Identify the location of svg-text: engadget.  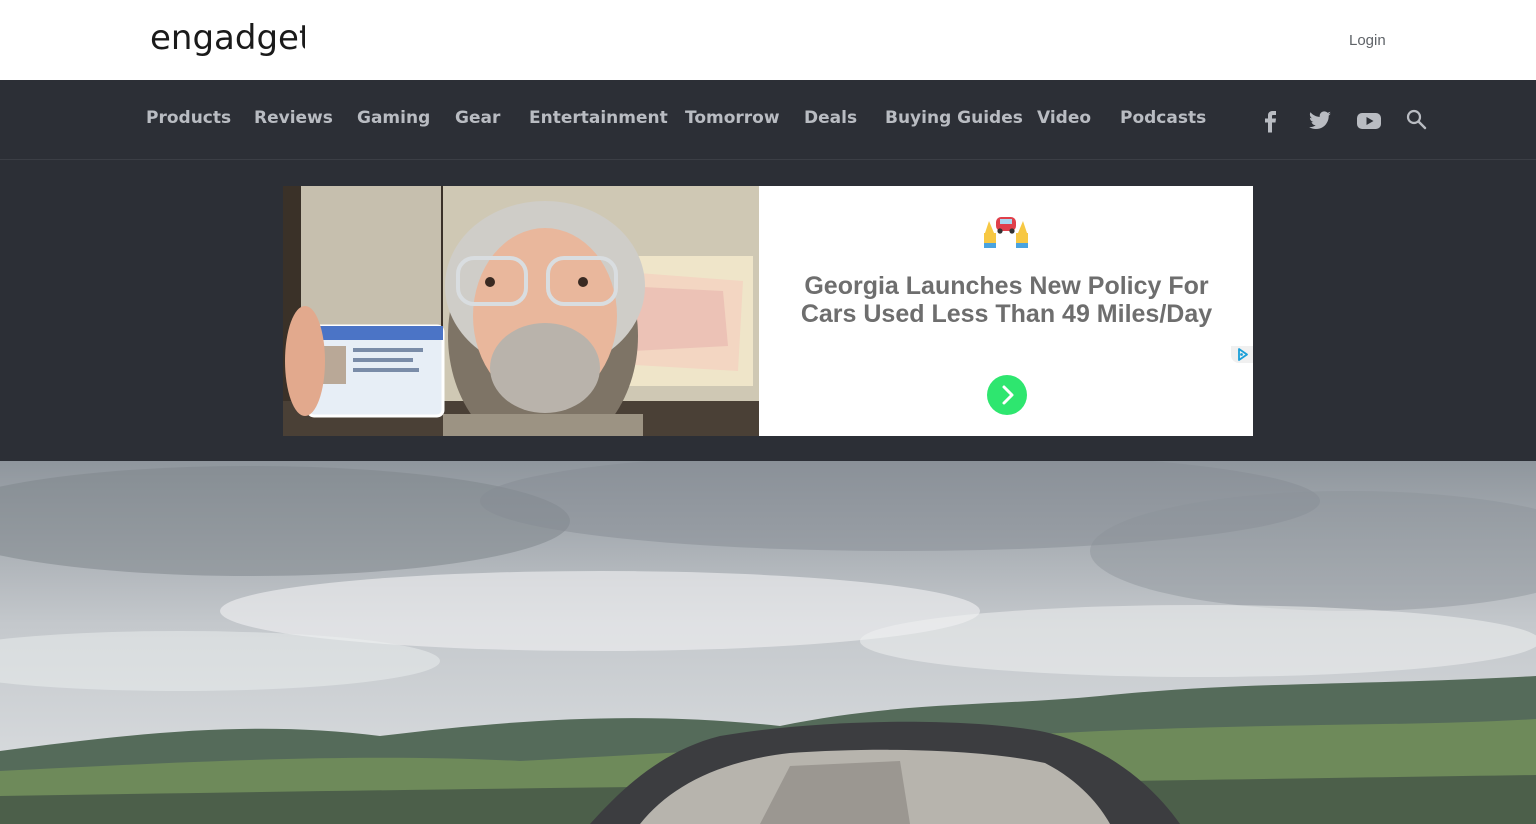
(227, 38).